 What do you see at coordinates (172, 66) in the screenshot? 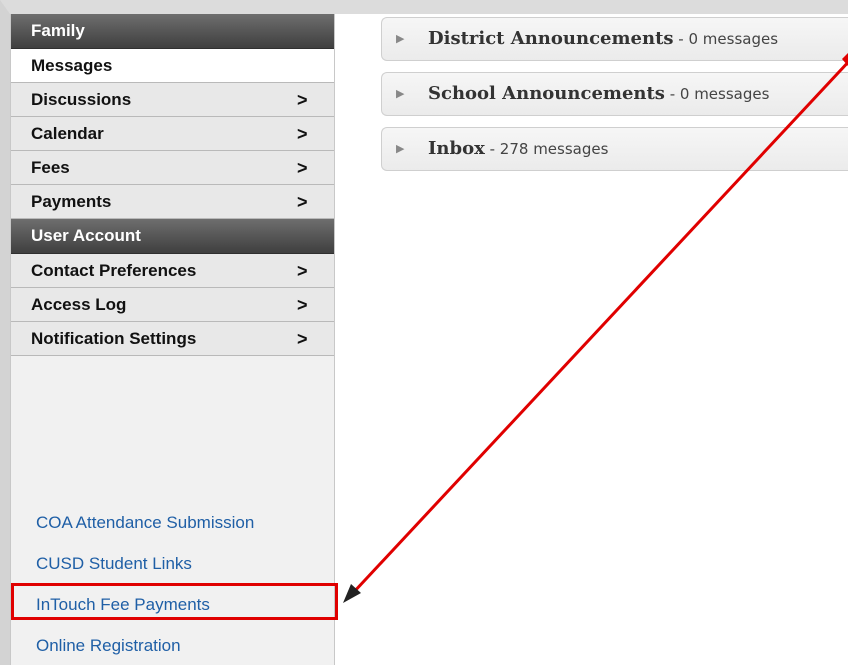
I see `nav-item-messages: Messages` at bounding box center [172, 66].